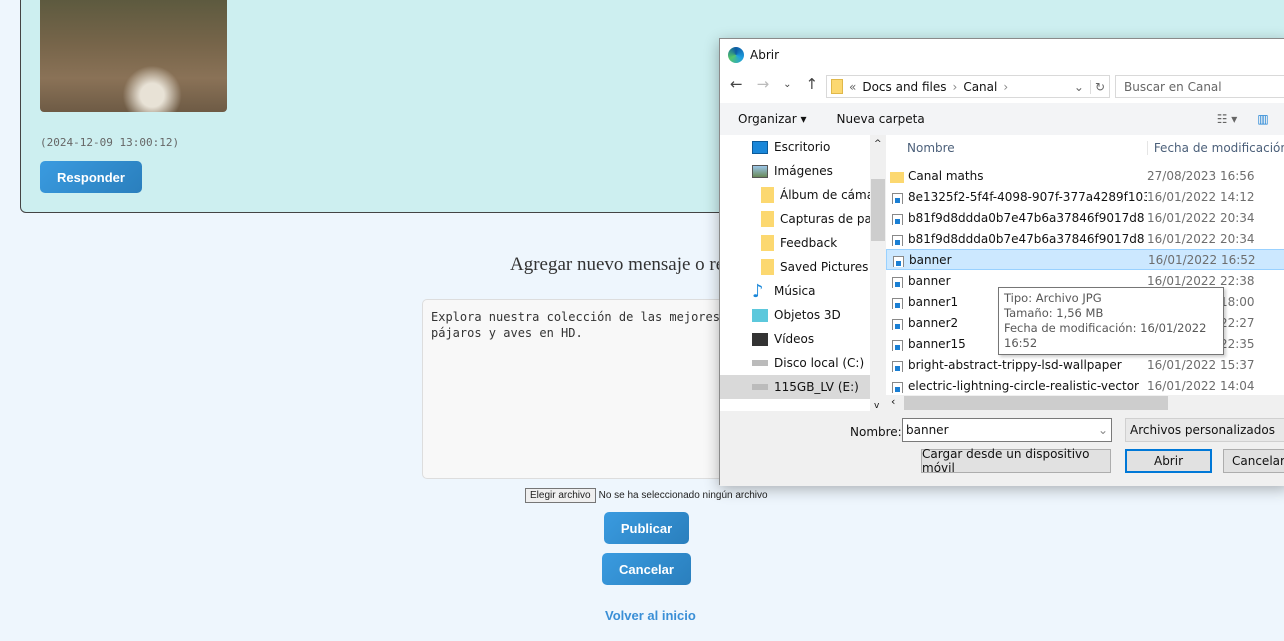 Image resolution: width=1284 pixels, height=641 pixels. What do you see at coordinates (91, 177) in the screenshot?
I see `reply-button: Responder` at bounding box center [91, 177].